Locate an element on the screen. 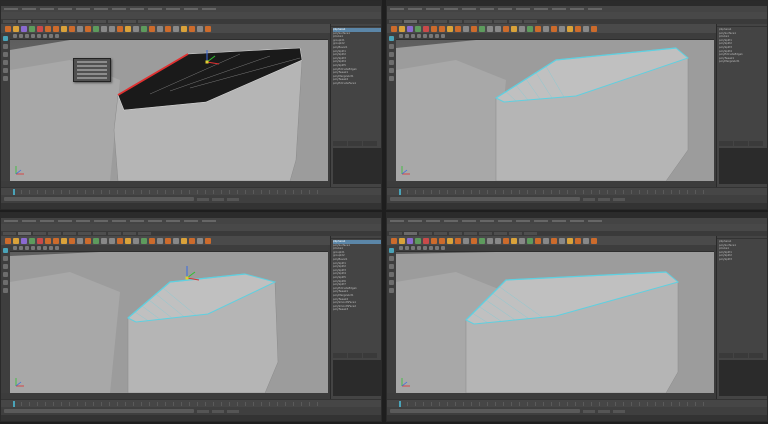 The height and width of the screenshot is (424, 768). camera-icon is located at coordinates (401, 36).